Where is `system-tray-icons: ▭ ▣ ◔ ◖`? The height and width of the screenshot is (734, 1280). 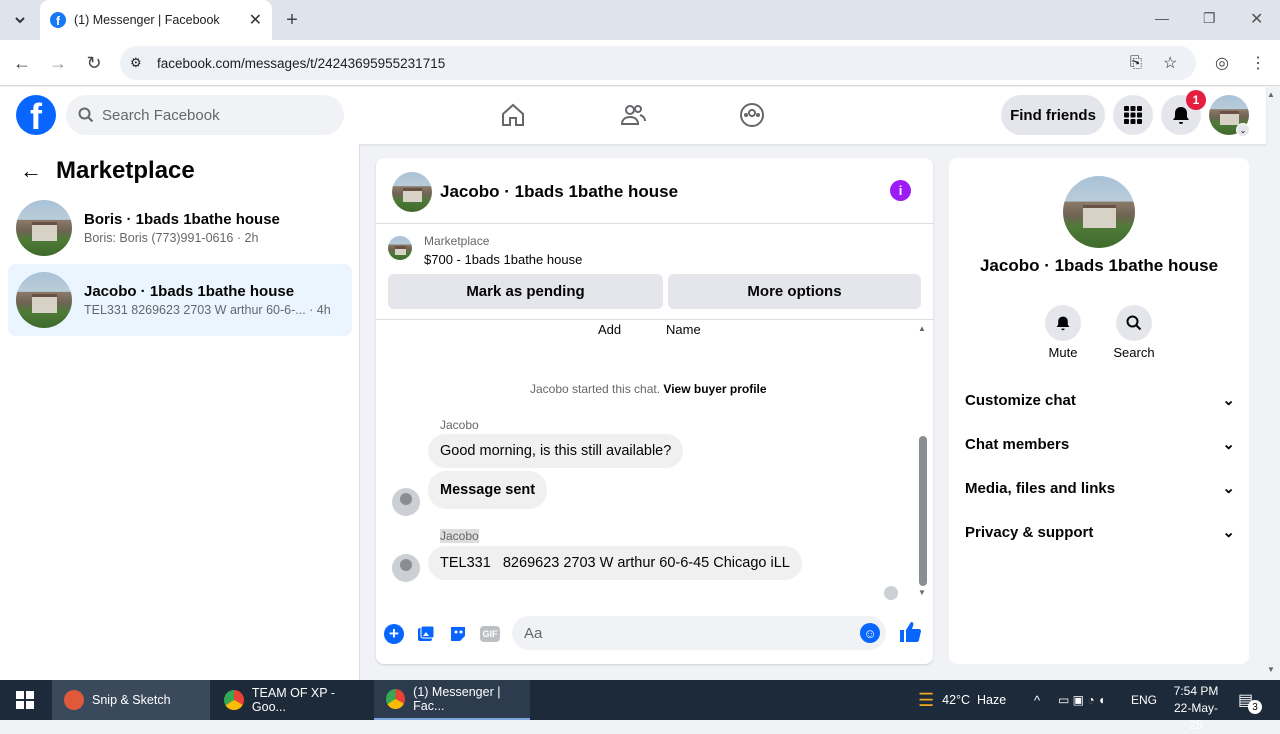
system-tray-icons: ▭ ▣ ◔ ◖ is located at coordinates (1081, 700).